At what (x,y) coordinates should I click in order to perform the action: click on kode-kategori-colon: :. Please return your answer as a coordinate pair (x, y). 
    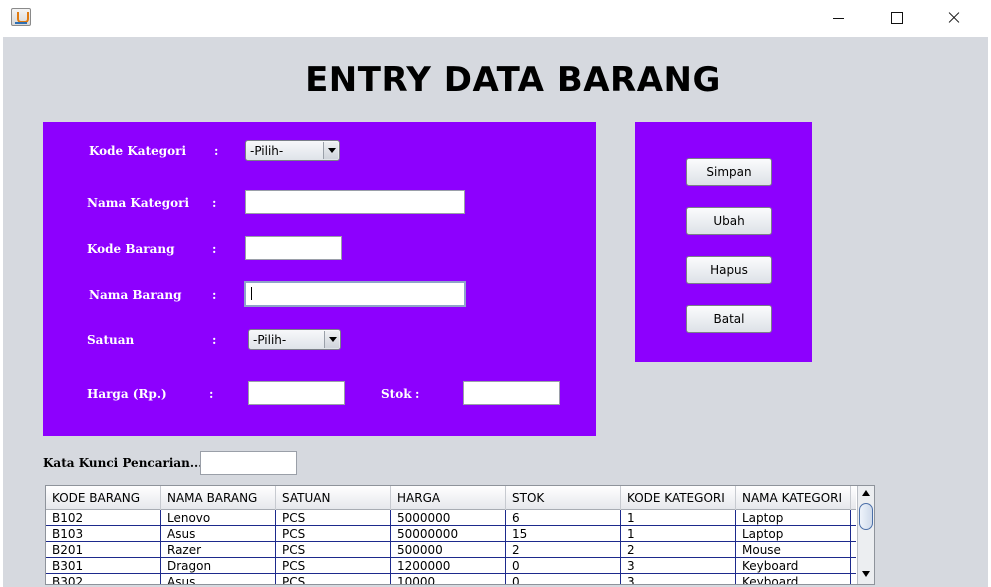
    Looking at the image, I should click on (216, 151).